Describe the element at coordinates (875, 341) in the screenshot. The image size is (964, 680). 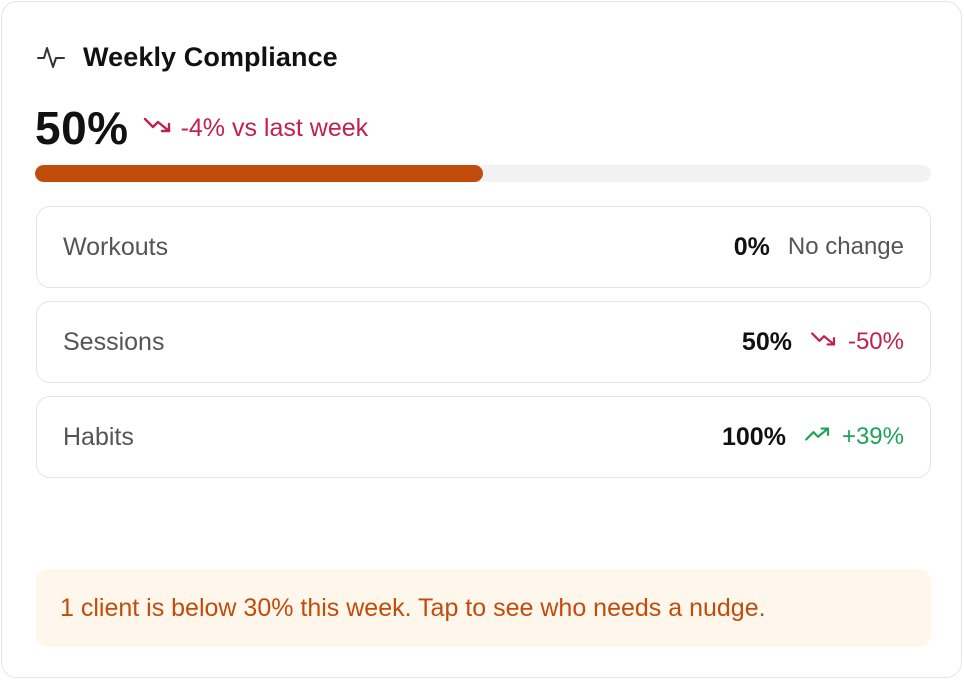
I see `metric-change-text: -50%` at that location.